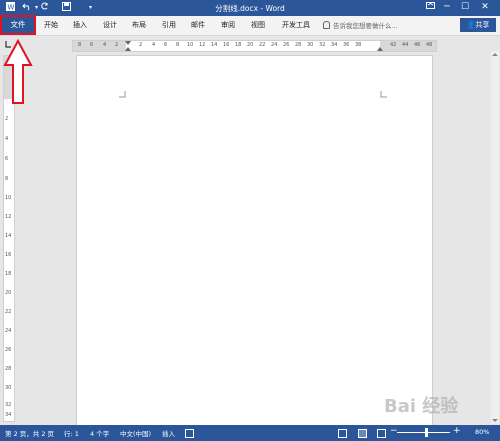 The height and width of the screenshot is (441, 500). What do you see at coordinates (495, 421) in the screenshot?
I see `scroll-down-icon` at bounding box center [495, 421].